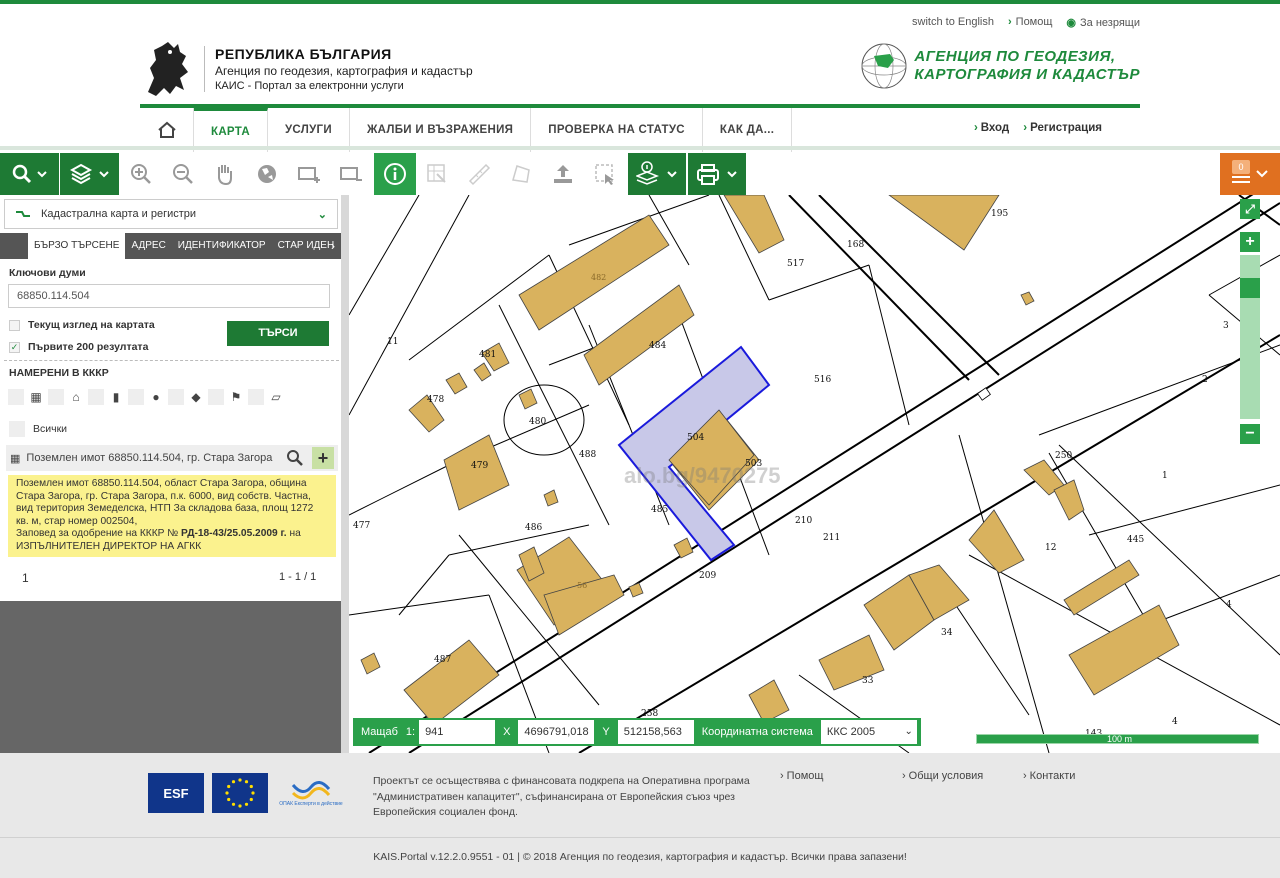  Describe the element at coordinates (1117, 739) in the screenshot. I see `scale-bar: 100 m` at that location.